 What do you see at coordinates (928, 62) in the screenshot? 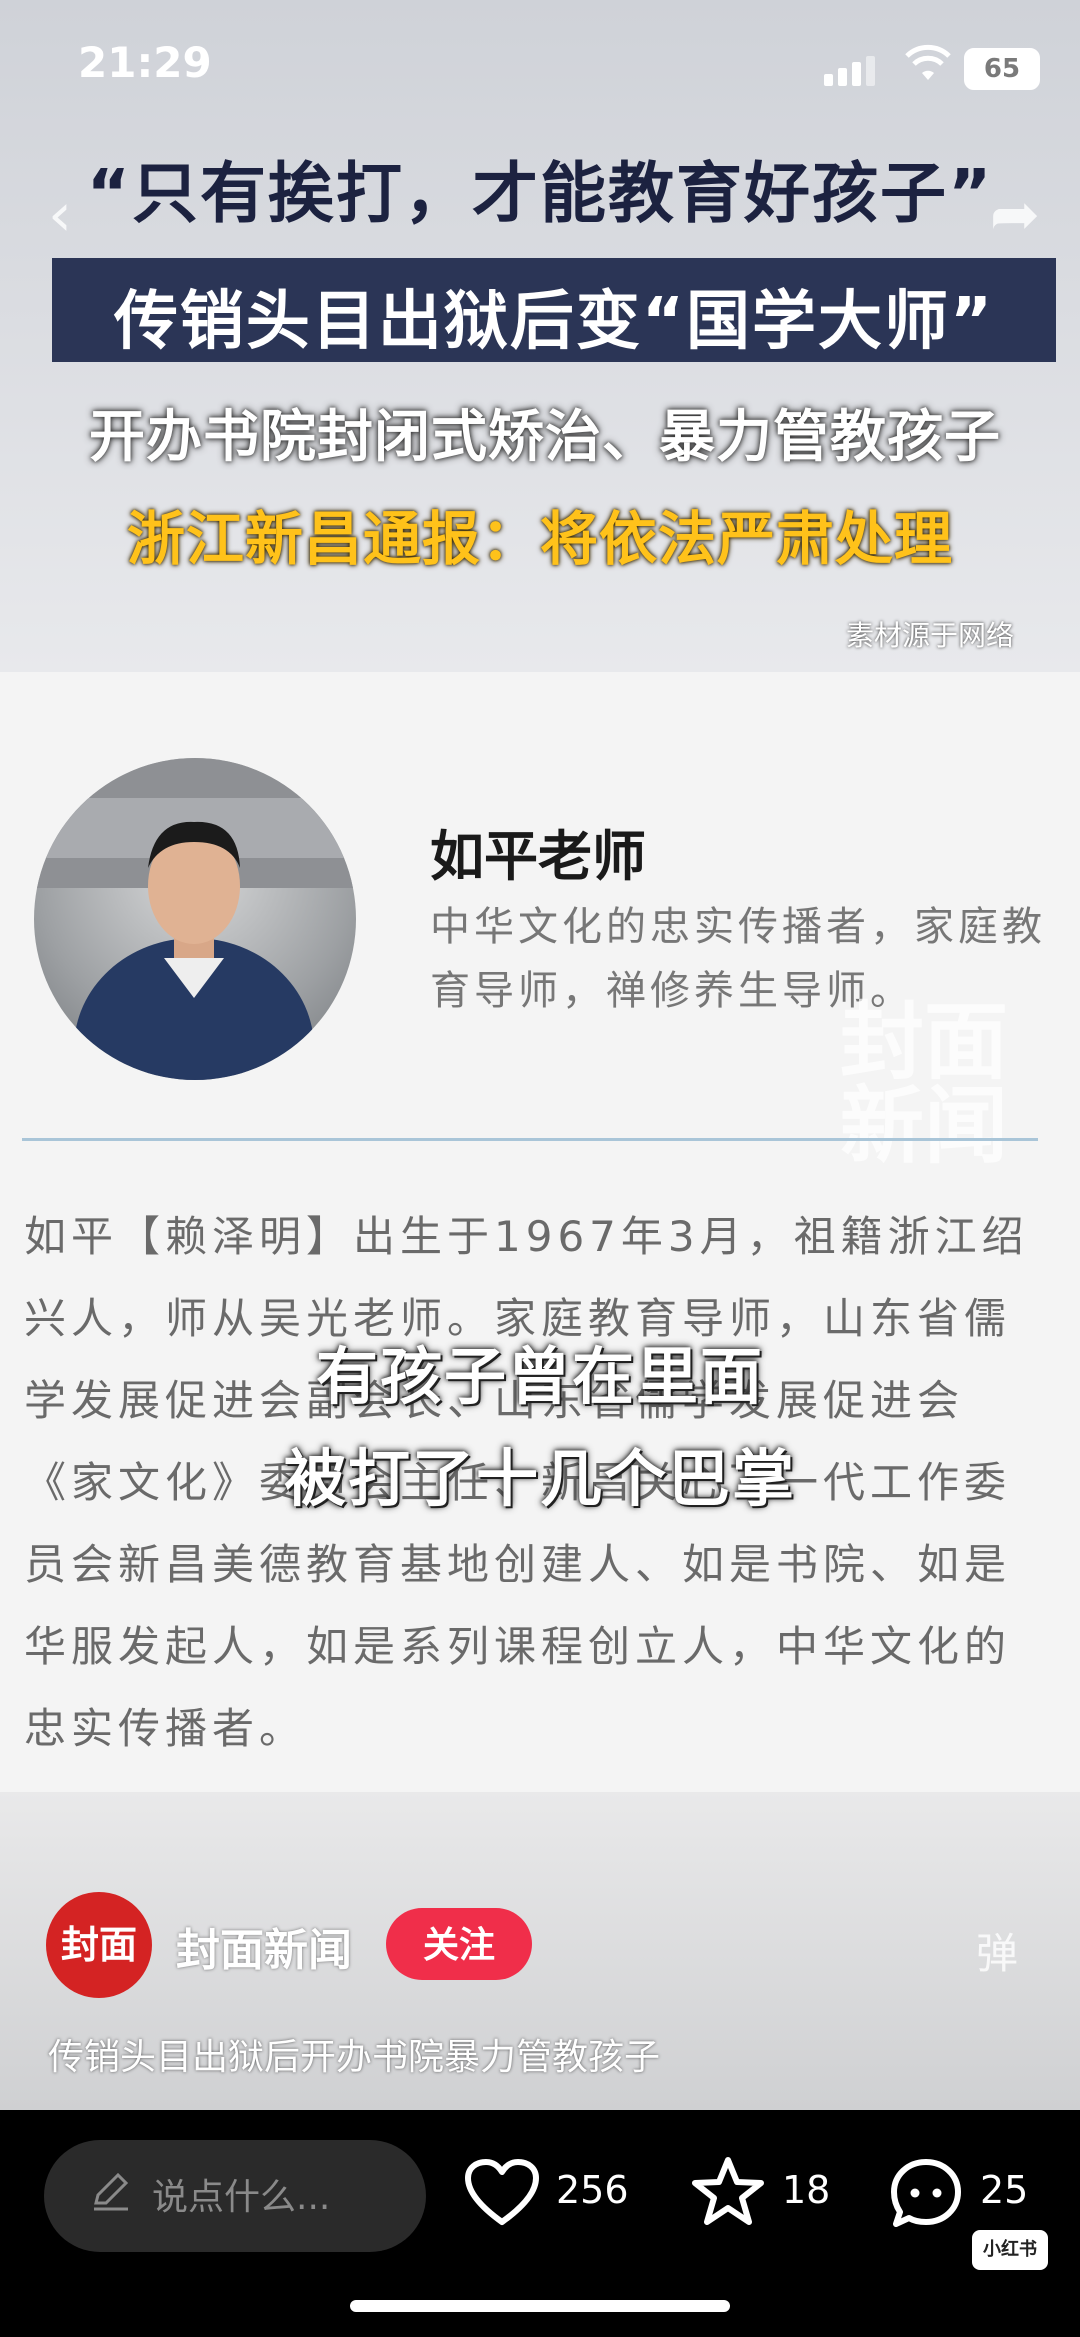
I see `wifi-icon` at bounding box center [928, 62].